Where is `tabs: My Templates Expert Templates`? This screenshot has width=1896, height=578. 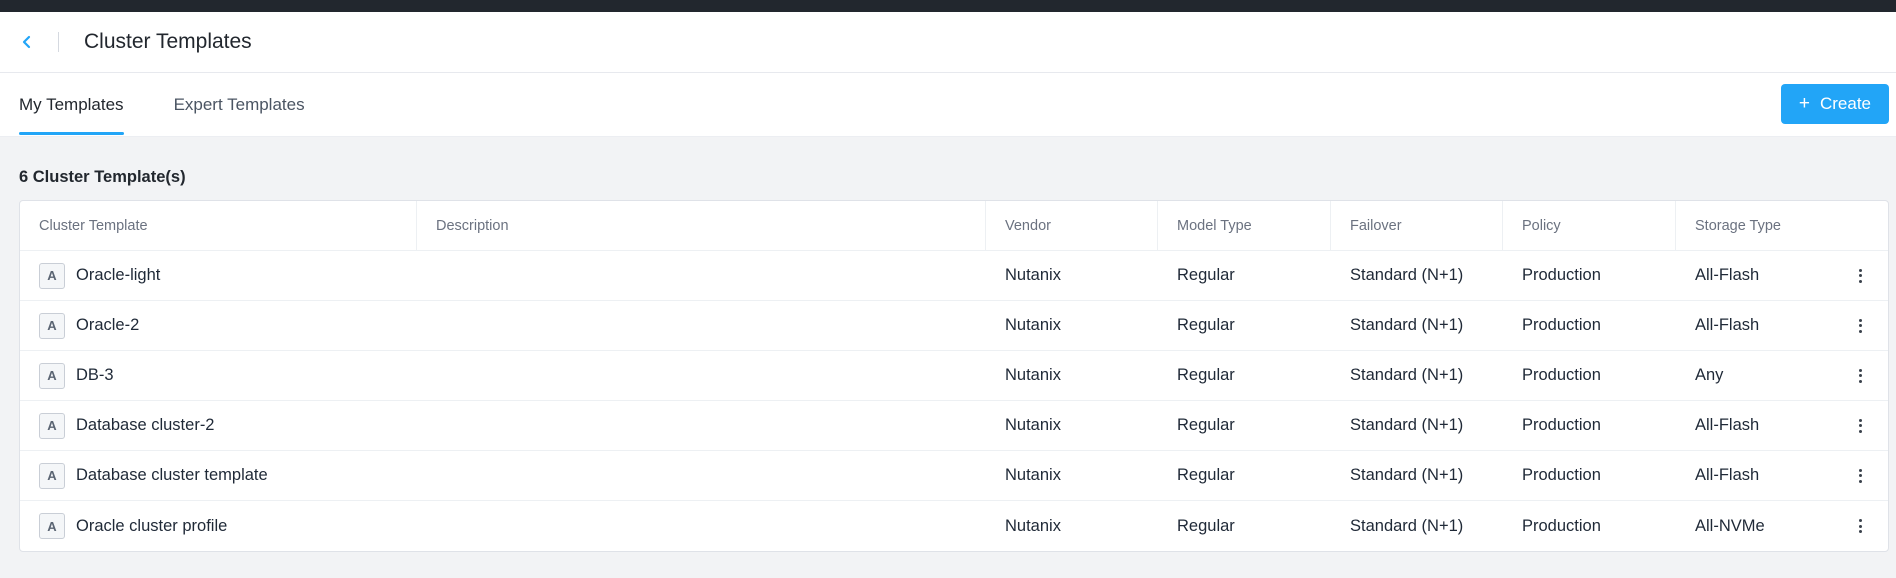
tabs: My Templates Expert Templates is located at coordinates (177, 104).